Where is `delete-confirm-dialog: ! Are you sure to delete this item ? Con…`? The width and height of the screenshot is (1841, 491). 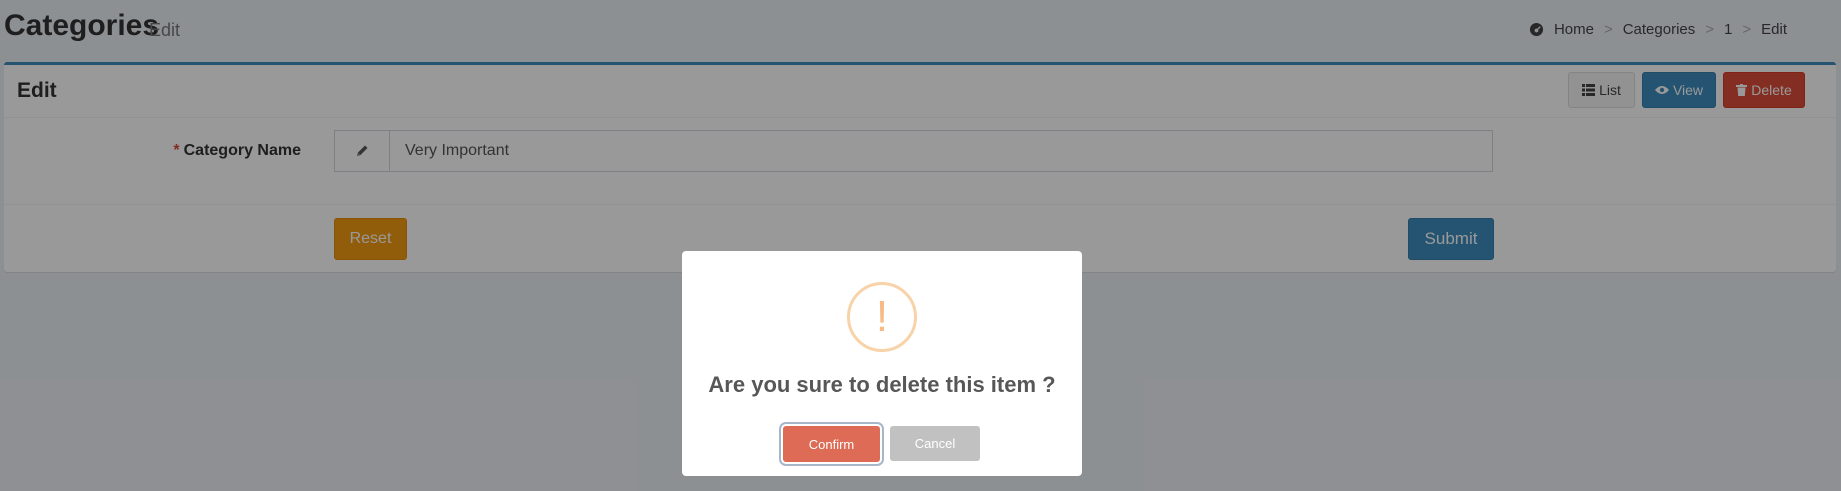
delete-confirm-dialog: ! Are you sure to delete this item ? Con… is located at coordinates (882, 363).